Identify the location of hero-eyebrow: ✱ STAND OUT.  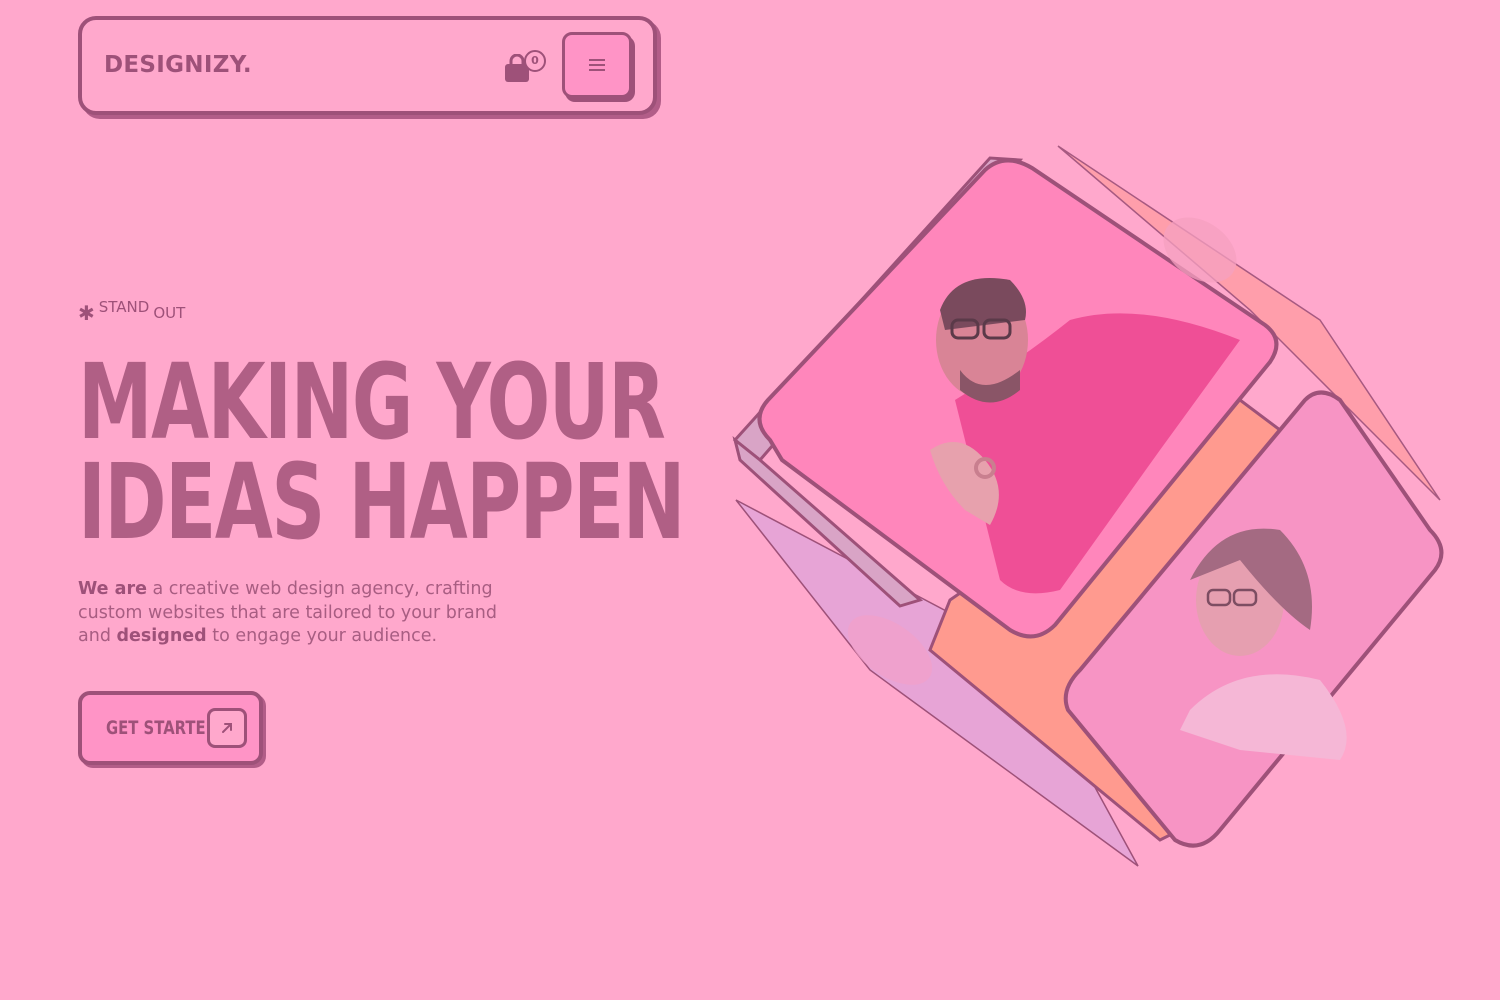
(132, 311).